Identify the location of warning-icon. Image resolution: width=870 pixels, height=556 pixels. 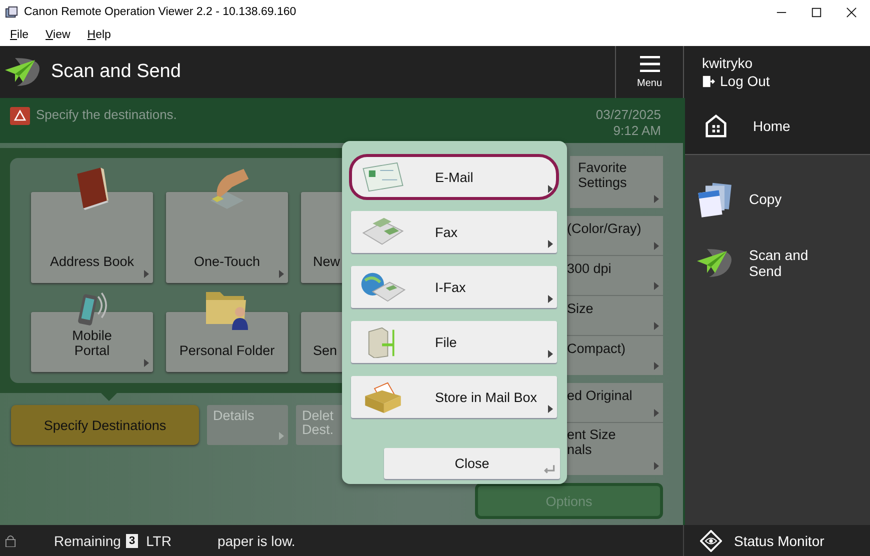
(20, 116).